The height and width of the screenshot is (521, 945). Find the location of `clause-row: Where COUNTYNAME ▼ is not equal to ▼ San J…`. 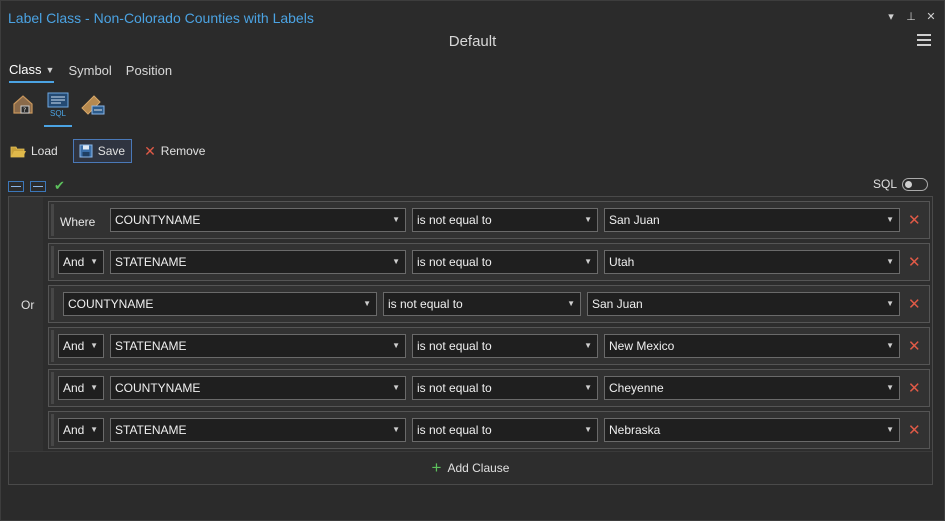

clause-row: Where COUNTYNAME ▼ is not equal to ▼ San J… is located at coordinates (489, 220).